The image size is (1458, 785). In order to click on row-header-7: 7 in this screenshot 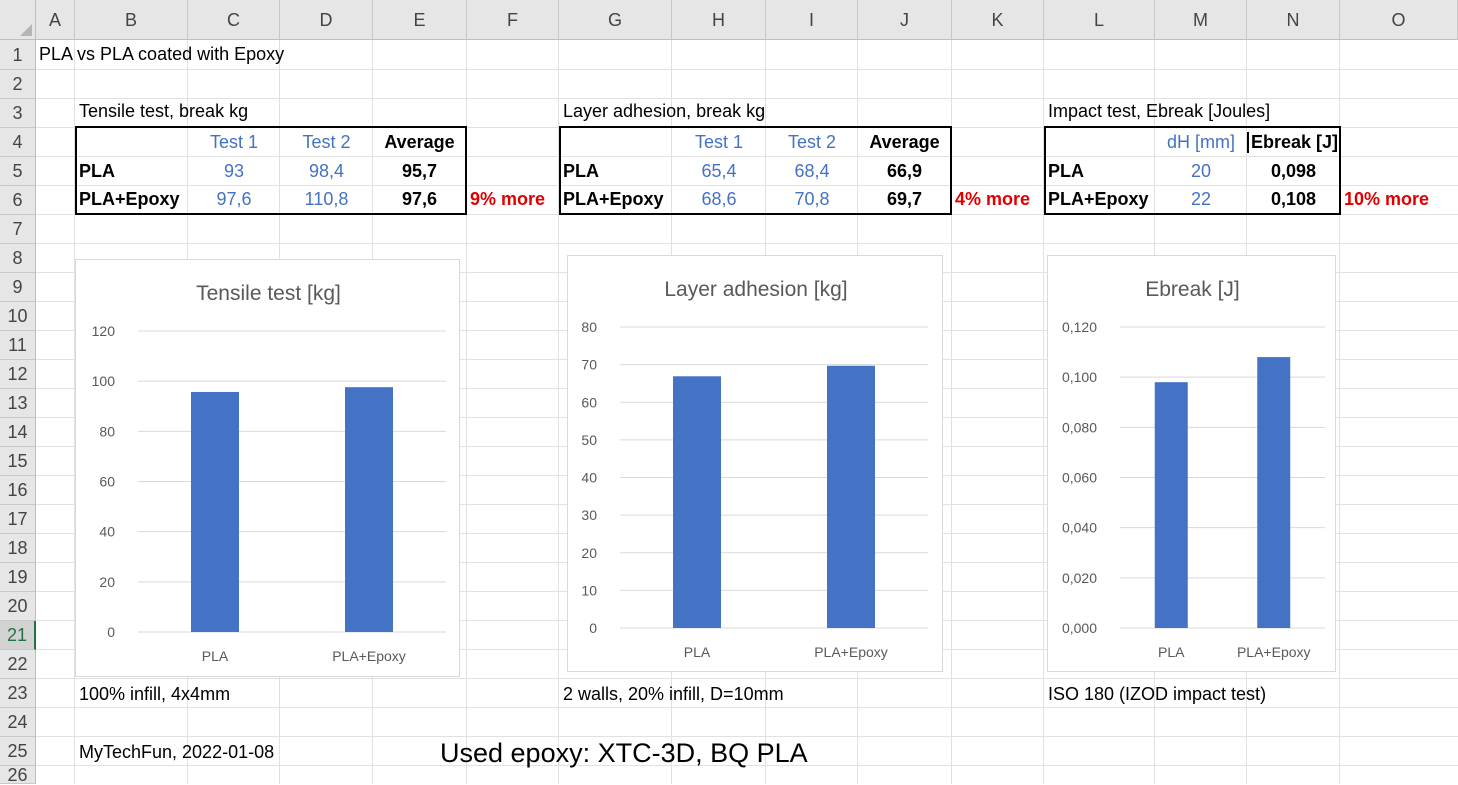, I will do `click(18, 229)`.